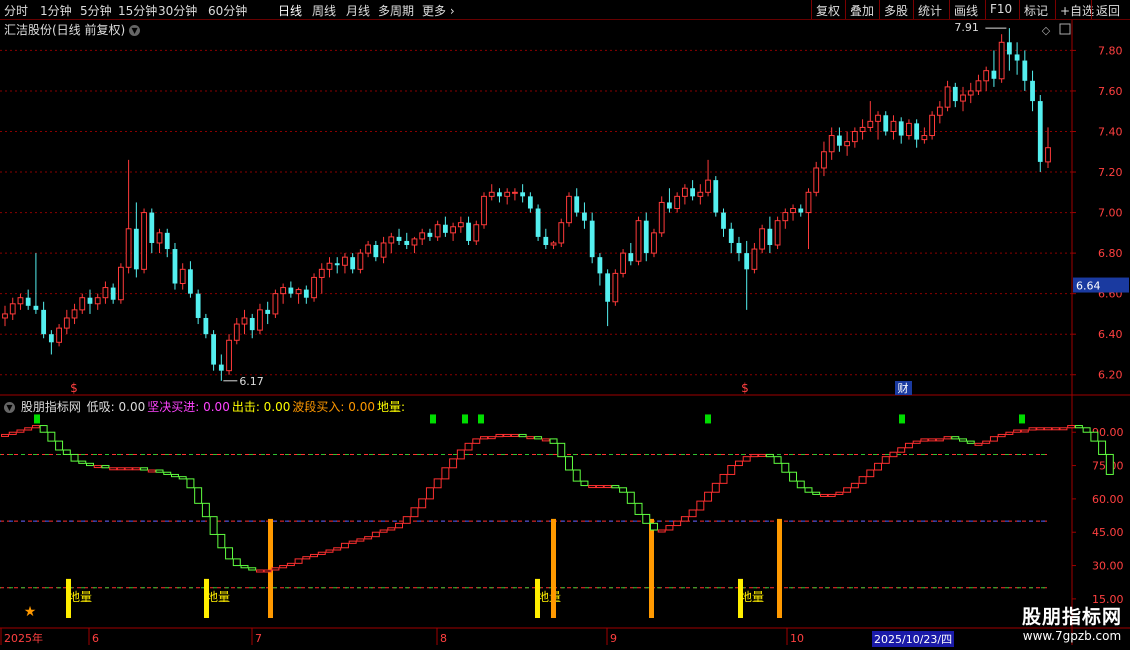  What do you see at coordinates (16, 10) in the screenshot?
I see `timeframe-0: 分时` at bounding box center [16, 10].